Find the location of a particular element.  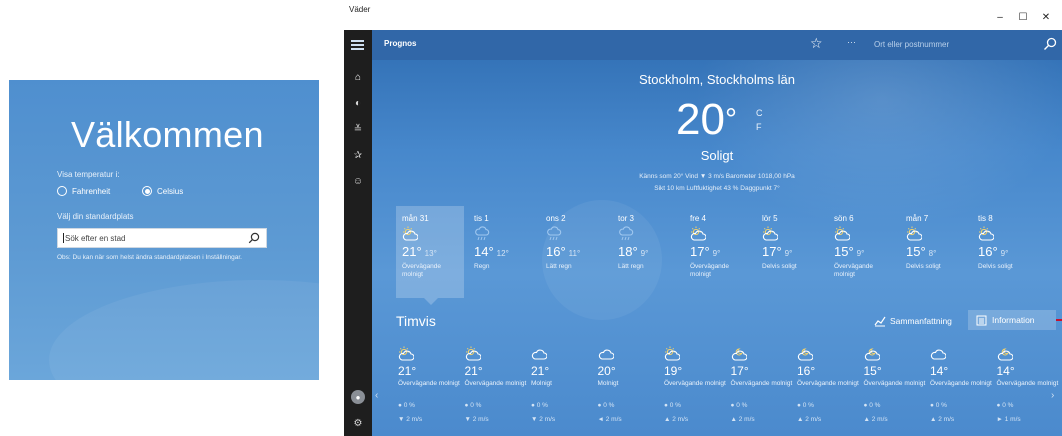

information-button: Information is located at coordinates (1012, 320).